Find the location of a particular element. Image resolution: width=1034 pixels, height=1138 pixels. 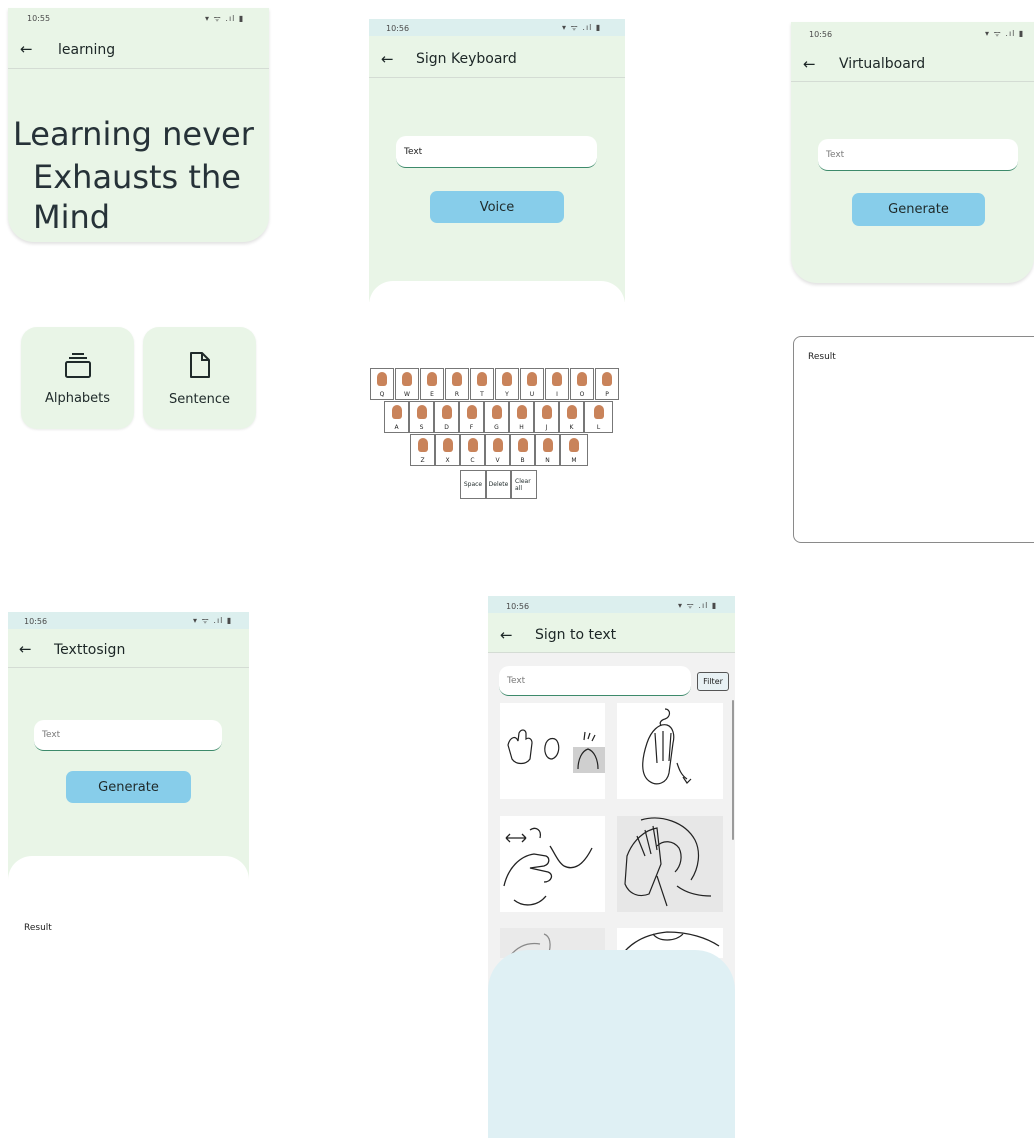

status-time: 10:55 is located at coordinates (39, 18).